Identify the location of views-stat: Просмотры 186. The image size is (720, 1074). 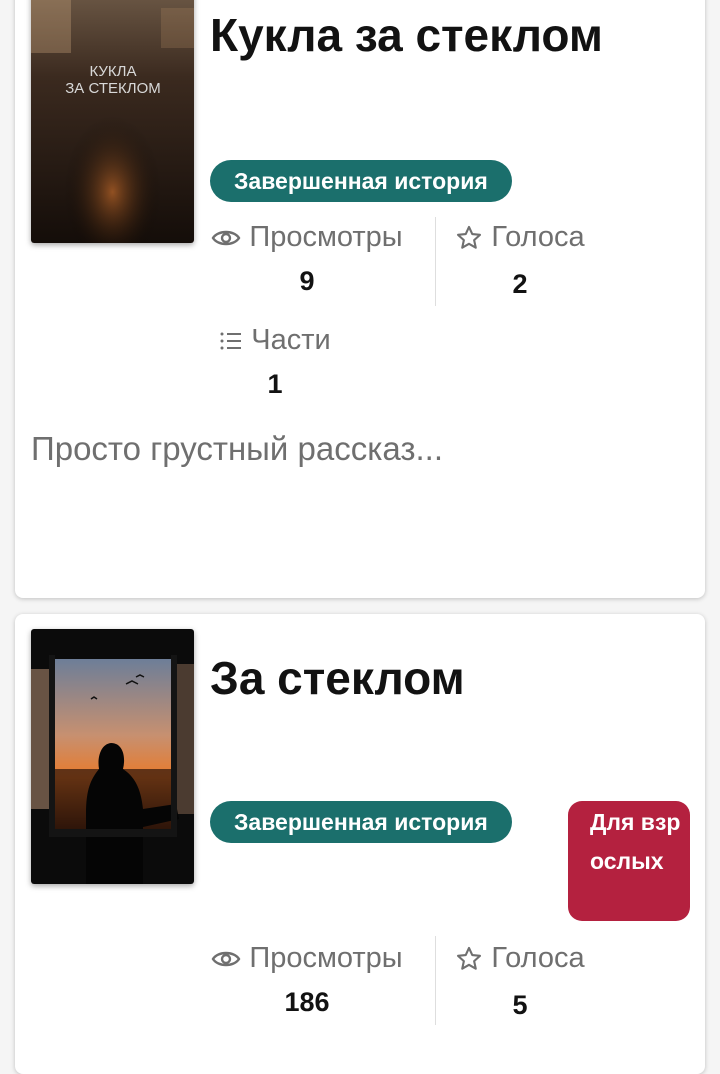
(307, 980).